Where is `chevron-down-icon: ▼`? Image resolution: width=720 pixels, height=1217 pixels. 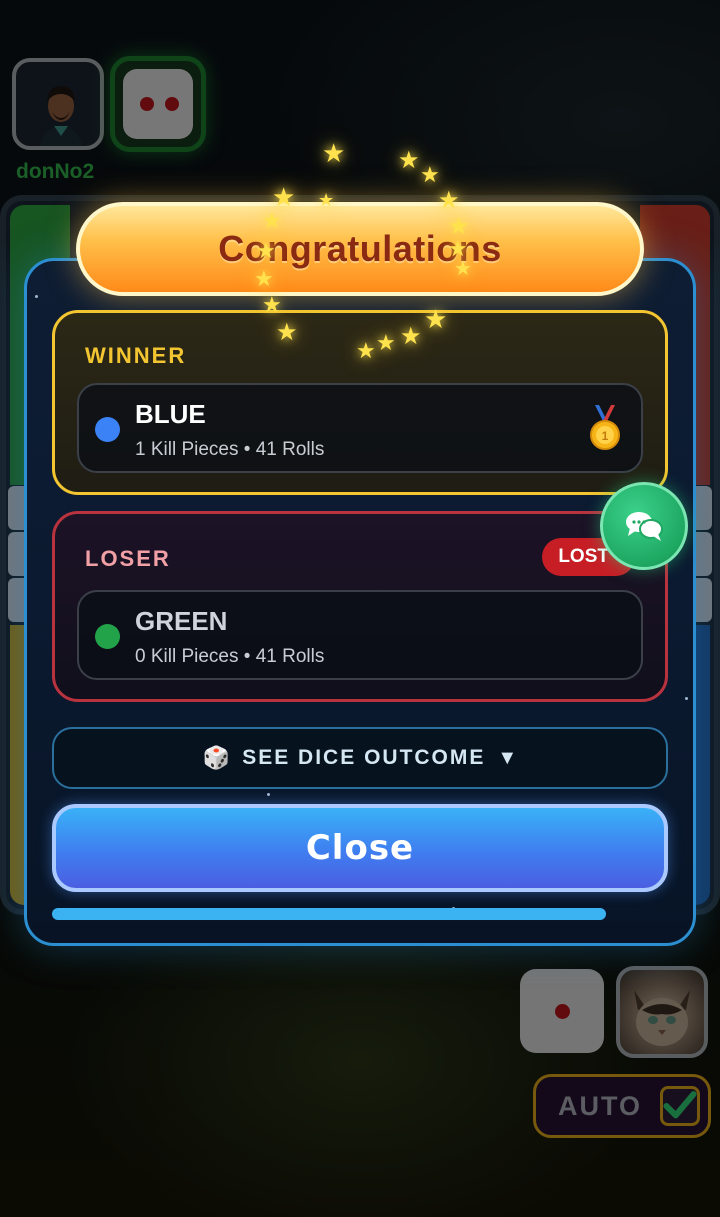
chevron-down-icon: ▼ is located at coordinates (507, 757).